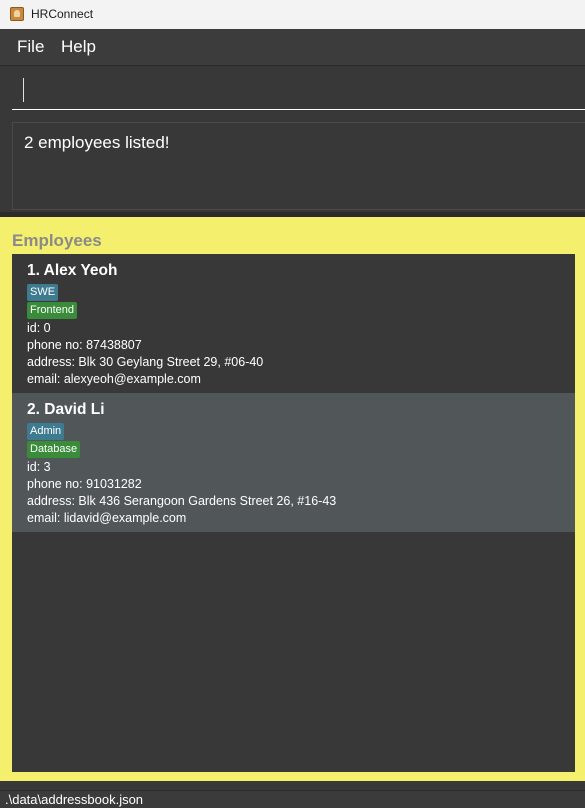 The width and height of the screenshot is (585, 808). Describe the element at coordinates (43, 292) in the screenshot. I see `role-tag: SWE` at that location.